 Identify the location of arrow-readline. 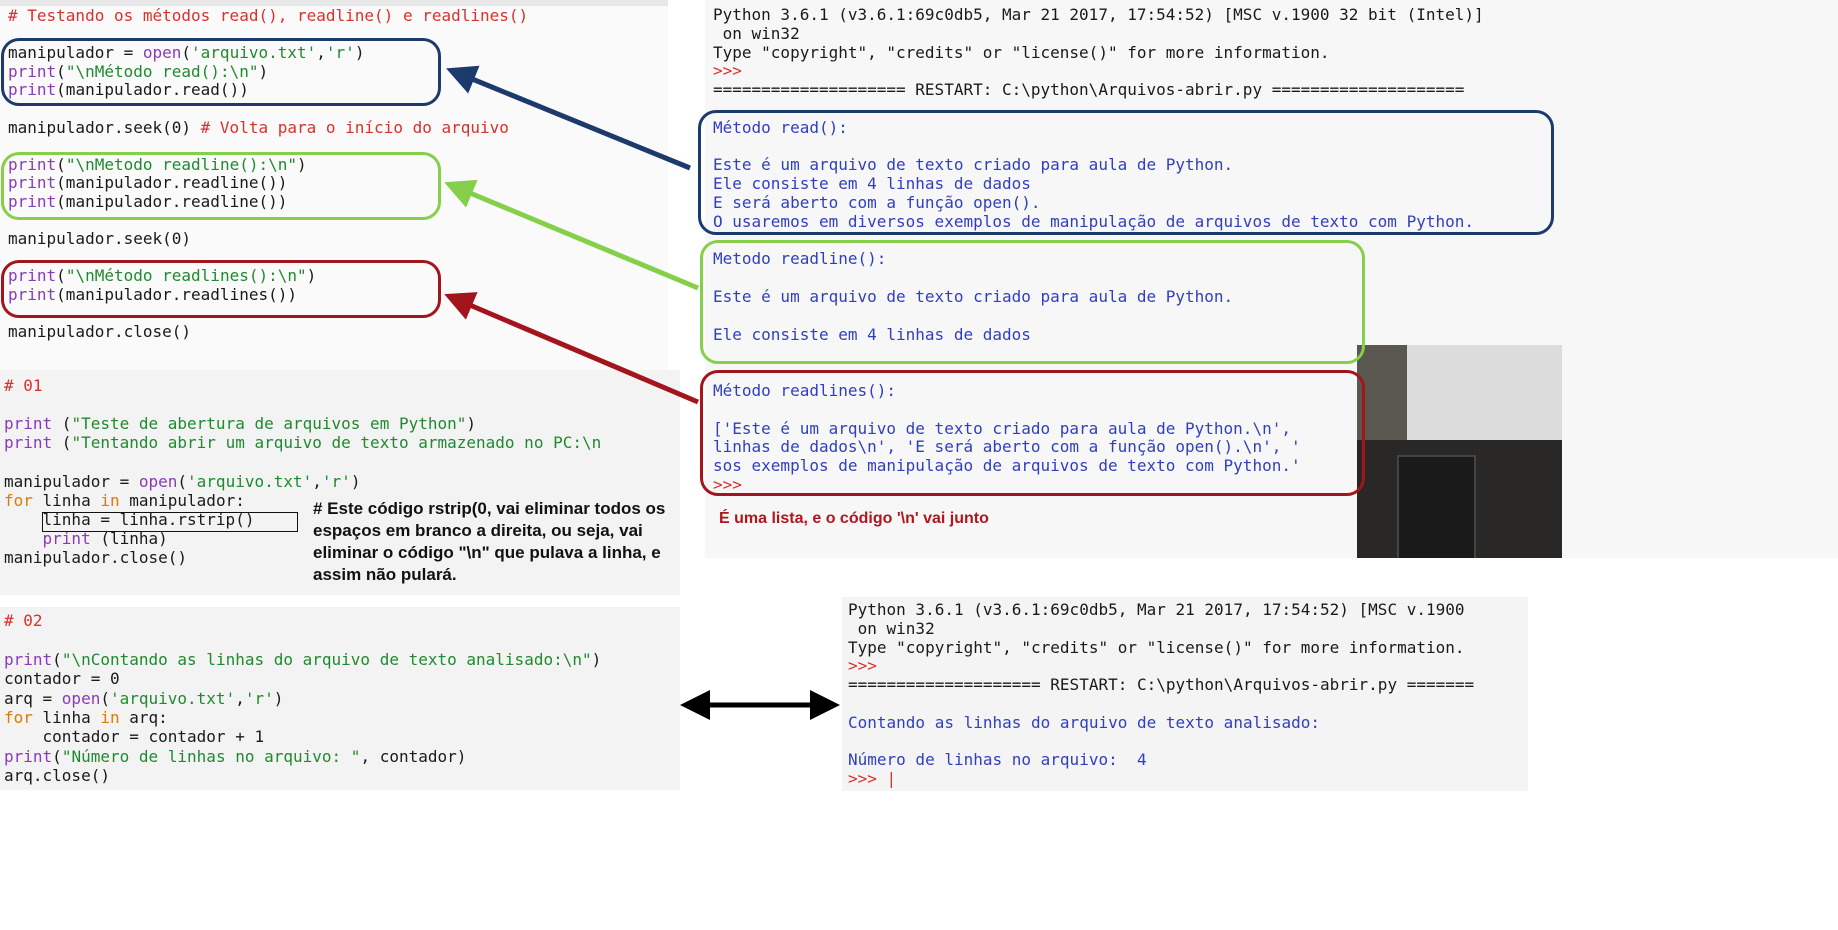
(571, 235).